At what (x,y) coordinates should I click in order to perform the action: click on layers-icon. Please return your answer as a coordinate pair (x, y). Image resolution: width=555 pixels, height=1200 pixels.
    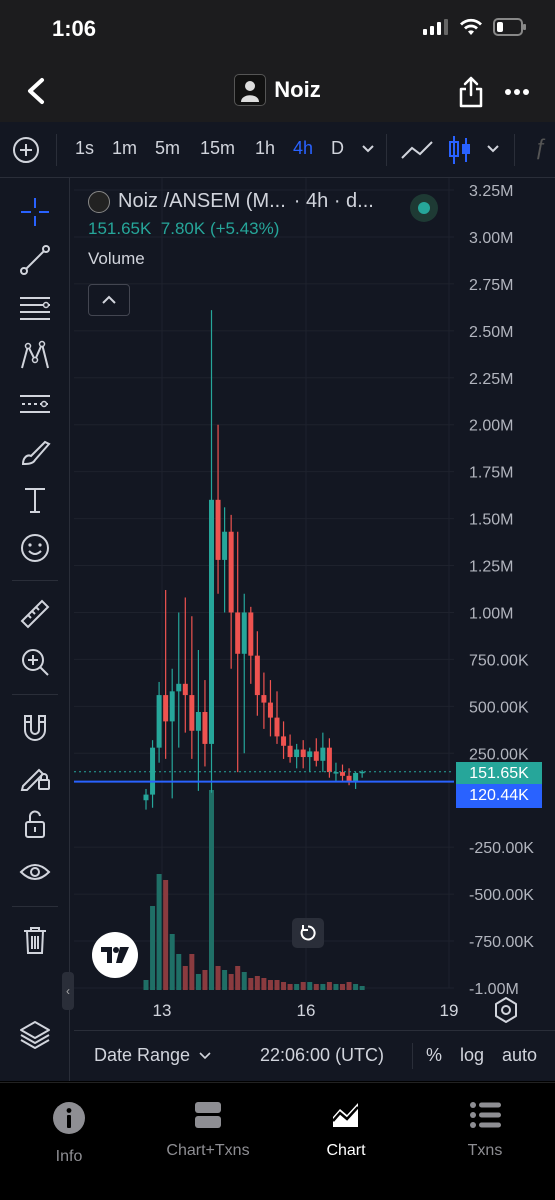
    Looking at the image, I should click on (35, 1035).